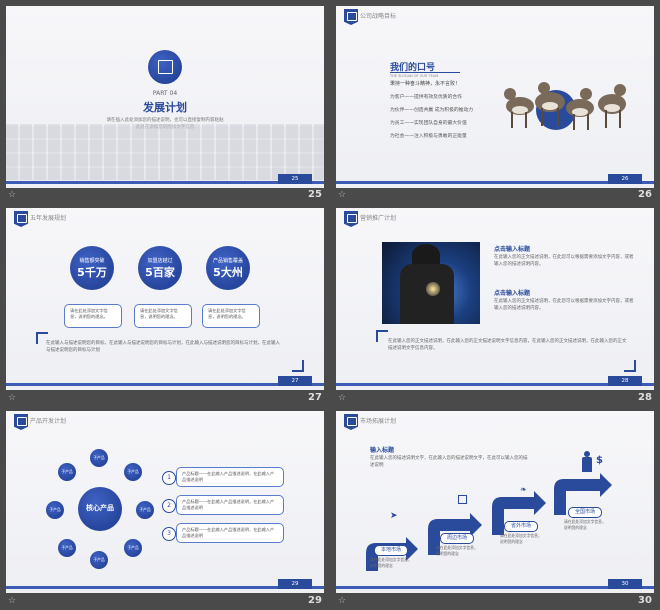 The height and width of the screenshot is (610, 660). What do you see at coordinates (160, 272) in the screenshot?
I see `goal-value: 5百家` at bounding box center [160, 272].